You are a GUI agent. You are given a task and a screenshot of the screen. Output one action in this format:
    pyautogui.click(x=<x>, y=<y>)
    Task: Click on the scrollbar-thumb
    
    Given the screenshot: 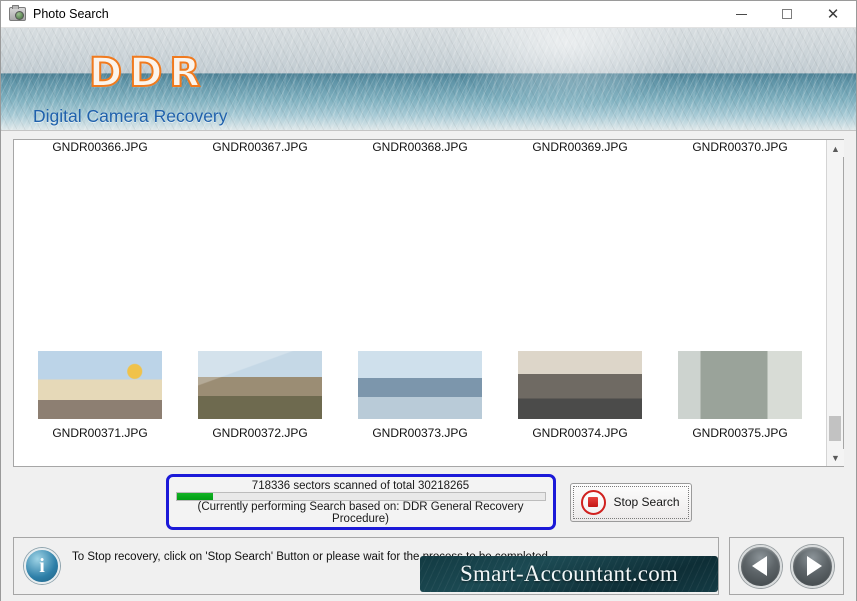 What is the action you would take?
    pyautogui.click(x=835, y=428)
    